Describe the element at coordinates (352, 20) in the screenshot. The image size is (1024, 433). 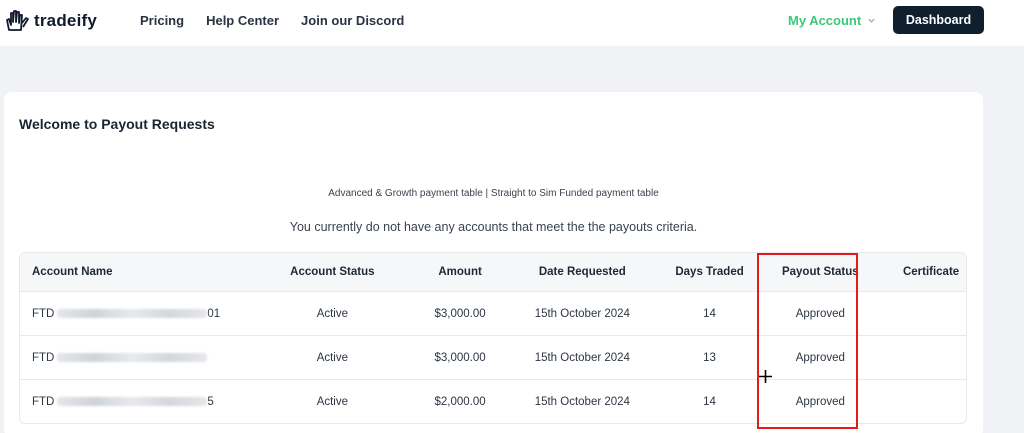
I see `nav-link-discord: Join our Discord` at that location.